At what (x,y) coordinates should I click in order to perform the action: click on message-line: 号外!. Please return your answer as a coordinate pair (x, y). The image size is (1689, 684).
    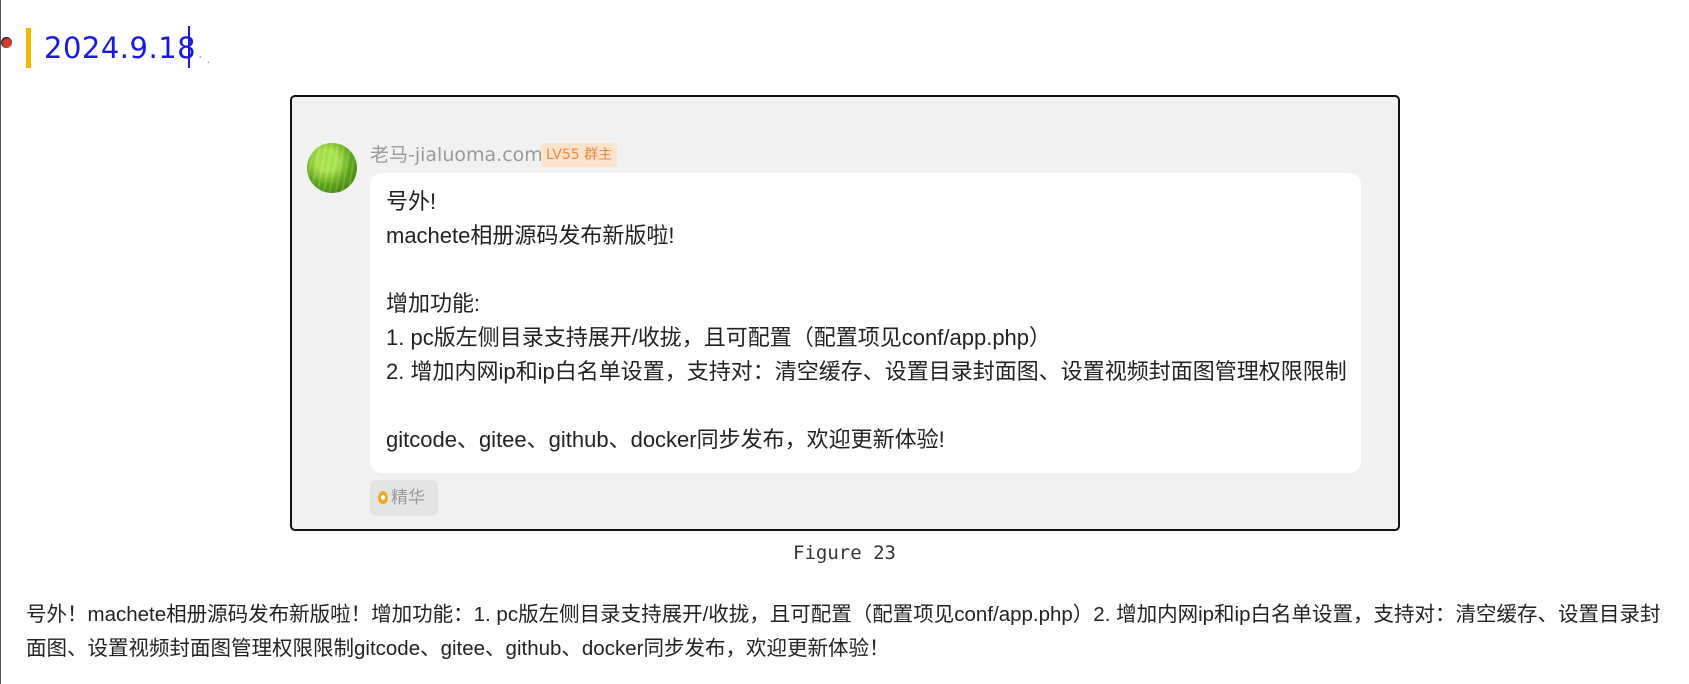
    Looking at the image, I should click on (411, 201).